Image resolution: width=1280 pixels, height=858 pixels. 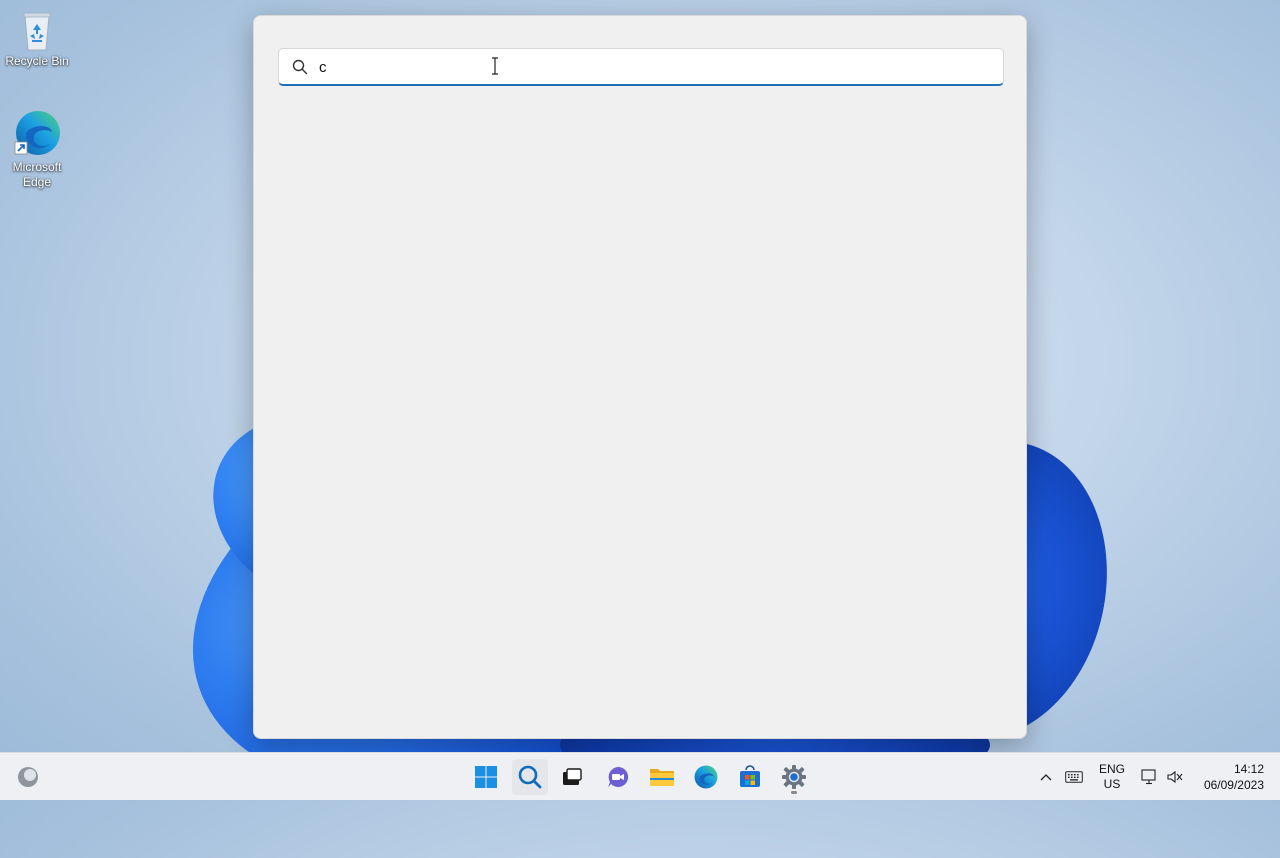 I want to click on chat-icon, so click(x=618, y=776).